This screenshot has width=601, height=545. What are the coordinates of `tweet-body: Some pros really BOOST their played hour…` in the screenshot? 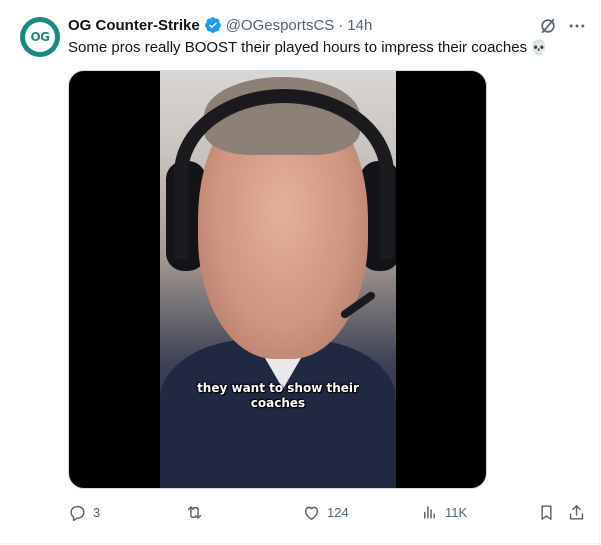 It's located at (298, 47).